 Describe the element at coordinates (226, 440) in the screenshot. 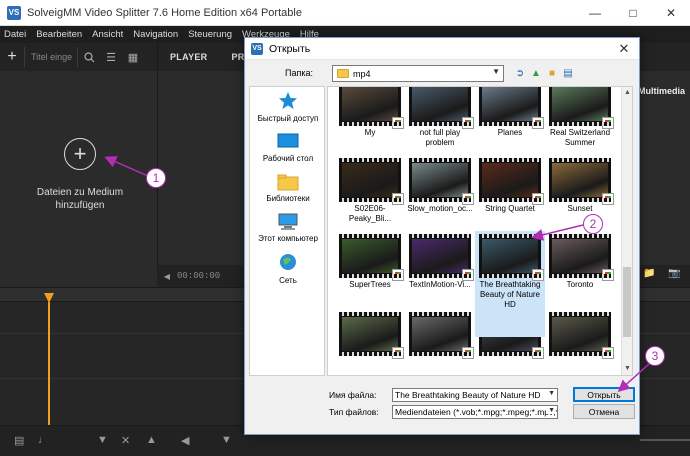

I see `play-icon: ▼` at that location.